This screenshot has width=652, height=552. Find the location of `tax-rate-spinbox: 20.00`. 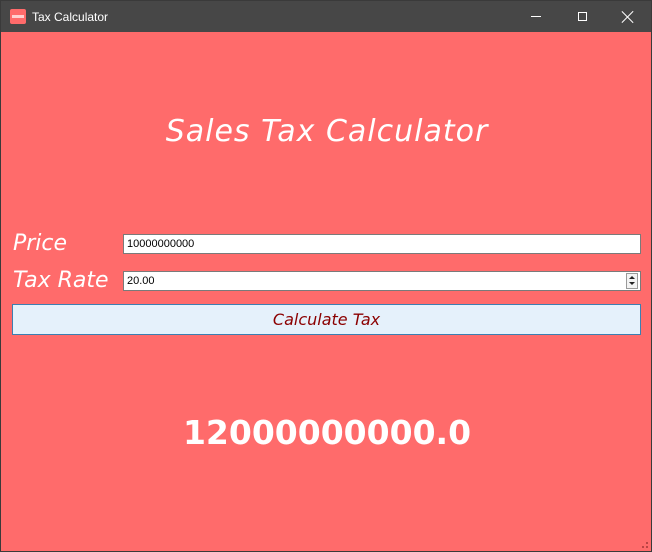

tax-rate-spinbox: 20.00 is located at coordinates (382, 281).